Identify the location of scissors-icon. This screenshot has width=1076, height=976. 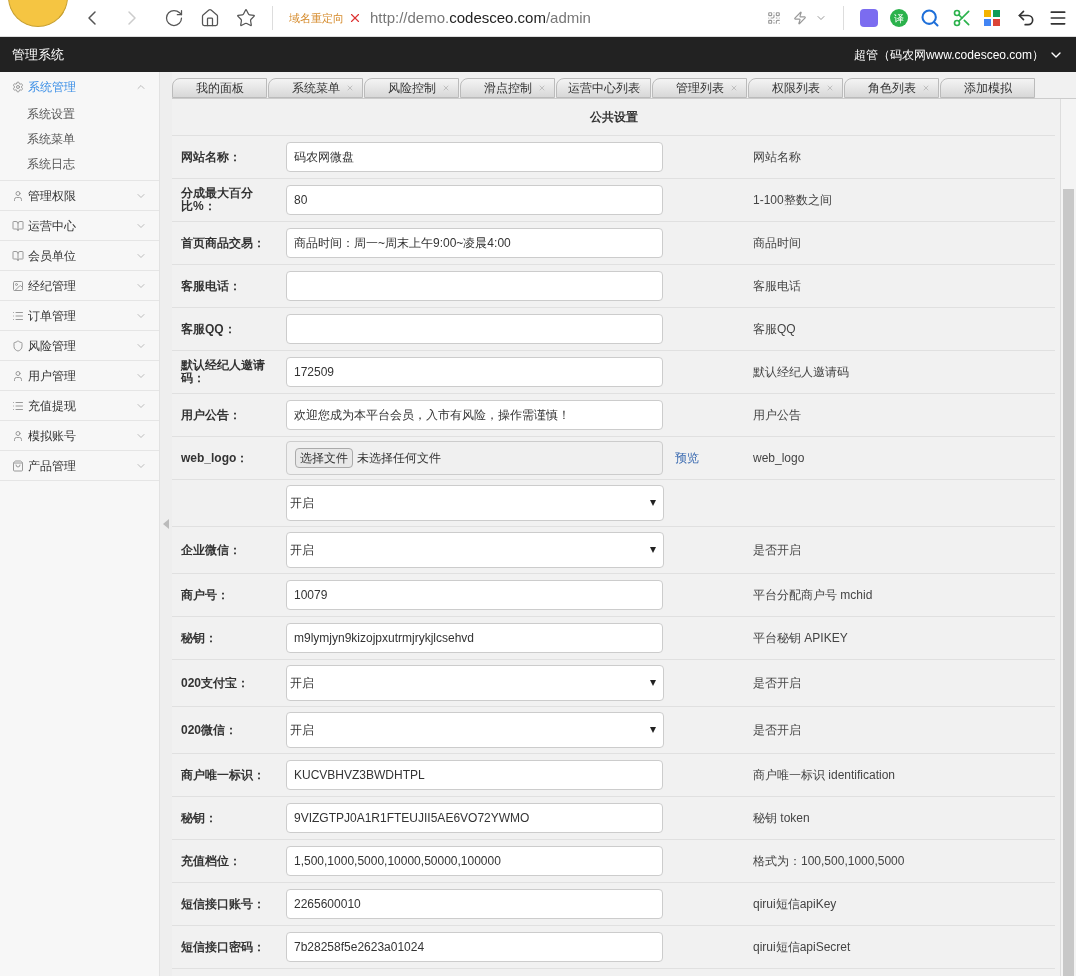
(962, 18).